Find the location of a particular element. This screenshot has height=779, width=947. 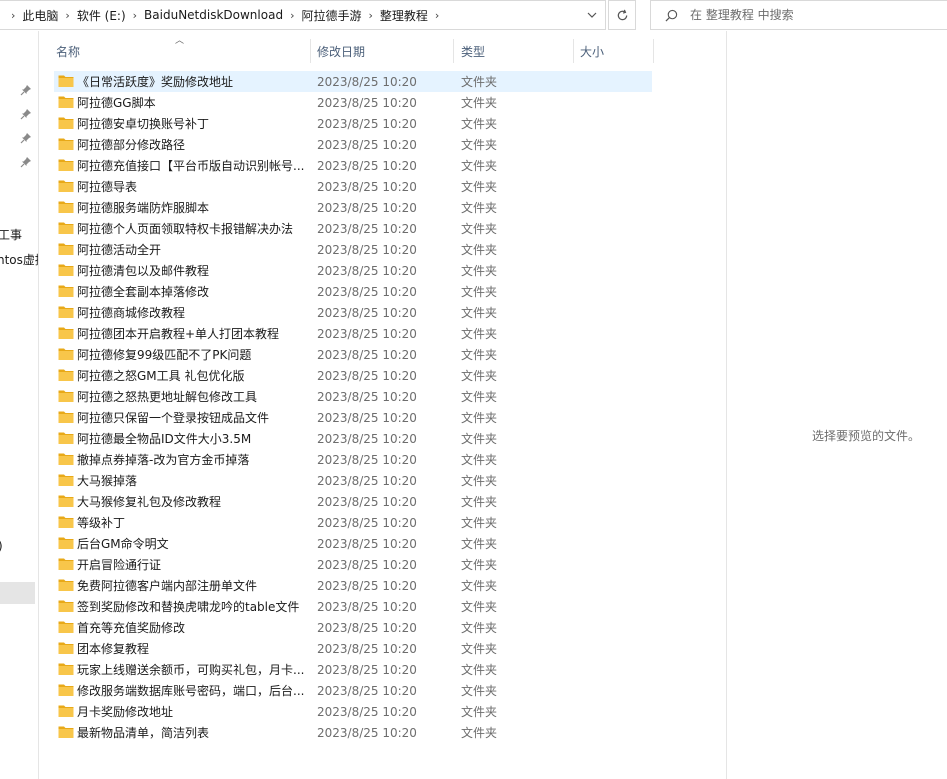

file-name: 签到奖励修改和替换虎啸龙吟的table文件 is located at coordinates (192, 606).